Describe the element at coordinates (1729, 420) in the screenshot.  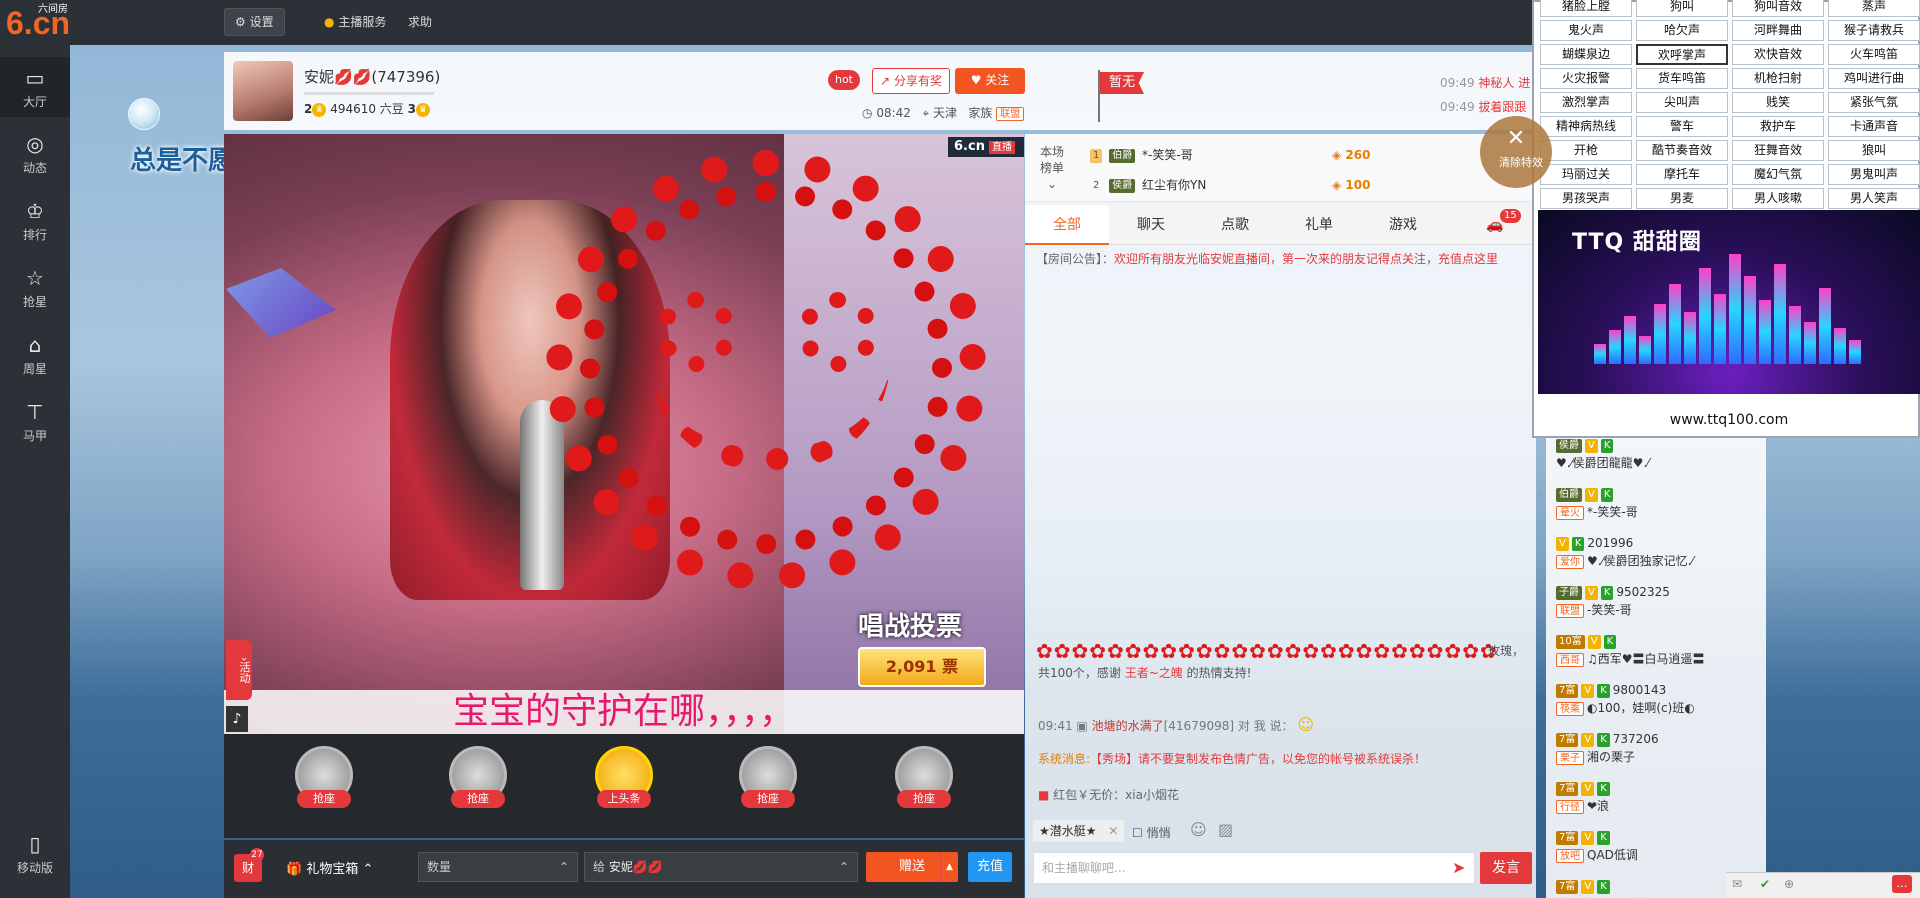
I see `ttq-url: www.ttq100.com` at that location.